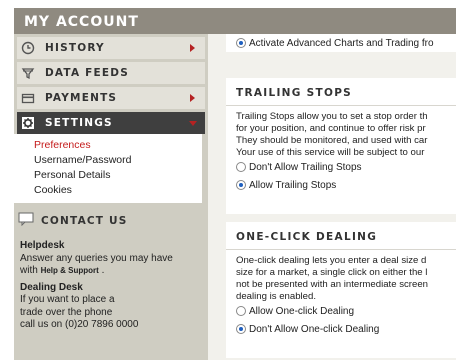  What do you see at coordinates (302, 311) in the screenshot?
I see `allow-oneclick-label: Allow One-click Dealing` at bounding box center [302, 311].